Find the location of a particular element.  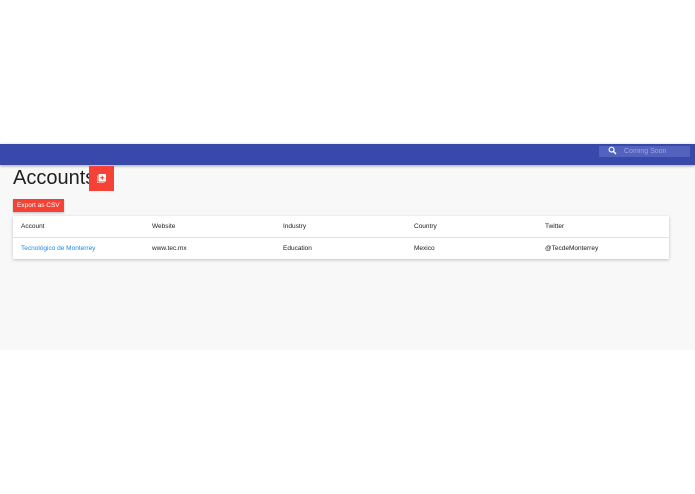

industry-cell: Education is located at coordinates (297, 248).